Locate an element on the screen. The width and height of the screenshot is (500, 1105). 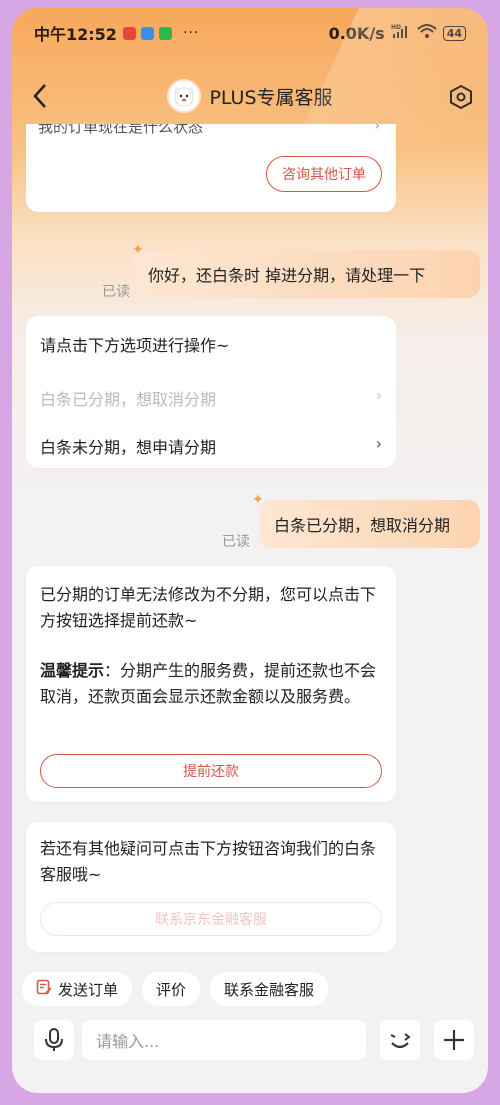
send-order-label: 发送订单 is located at coordinates (88, 989).